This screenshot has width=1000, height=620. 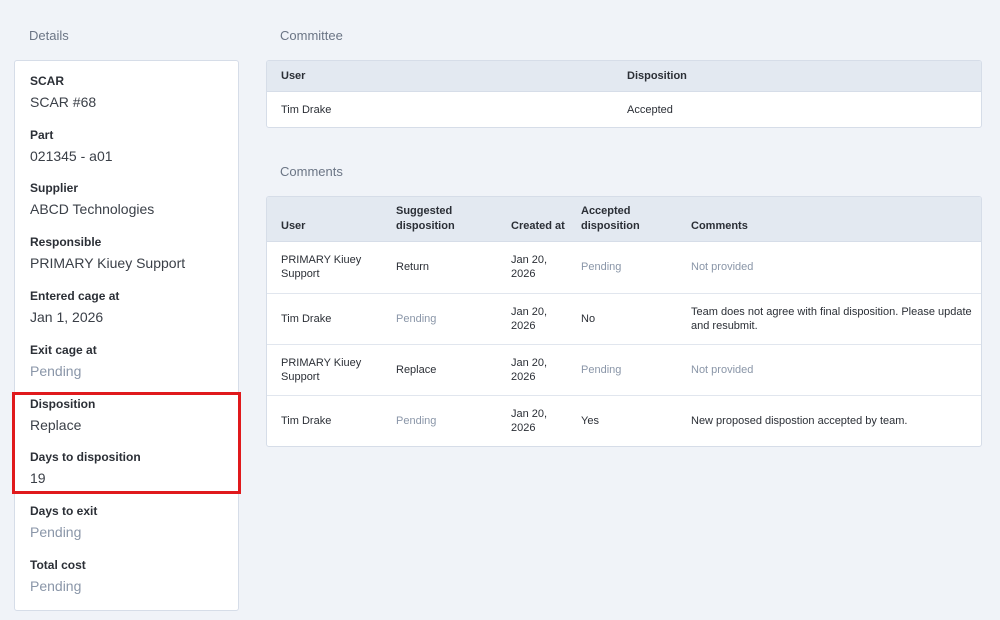 What do you see at coordinates (63, 404) in the screenshot?
I see `field-label: Disposition` at bounding box center [63, 404].